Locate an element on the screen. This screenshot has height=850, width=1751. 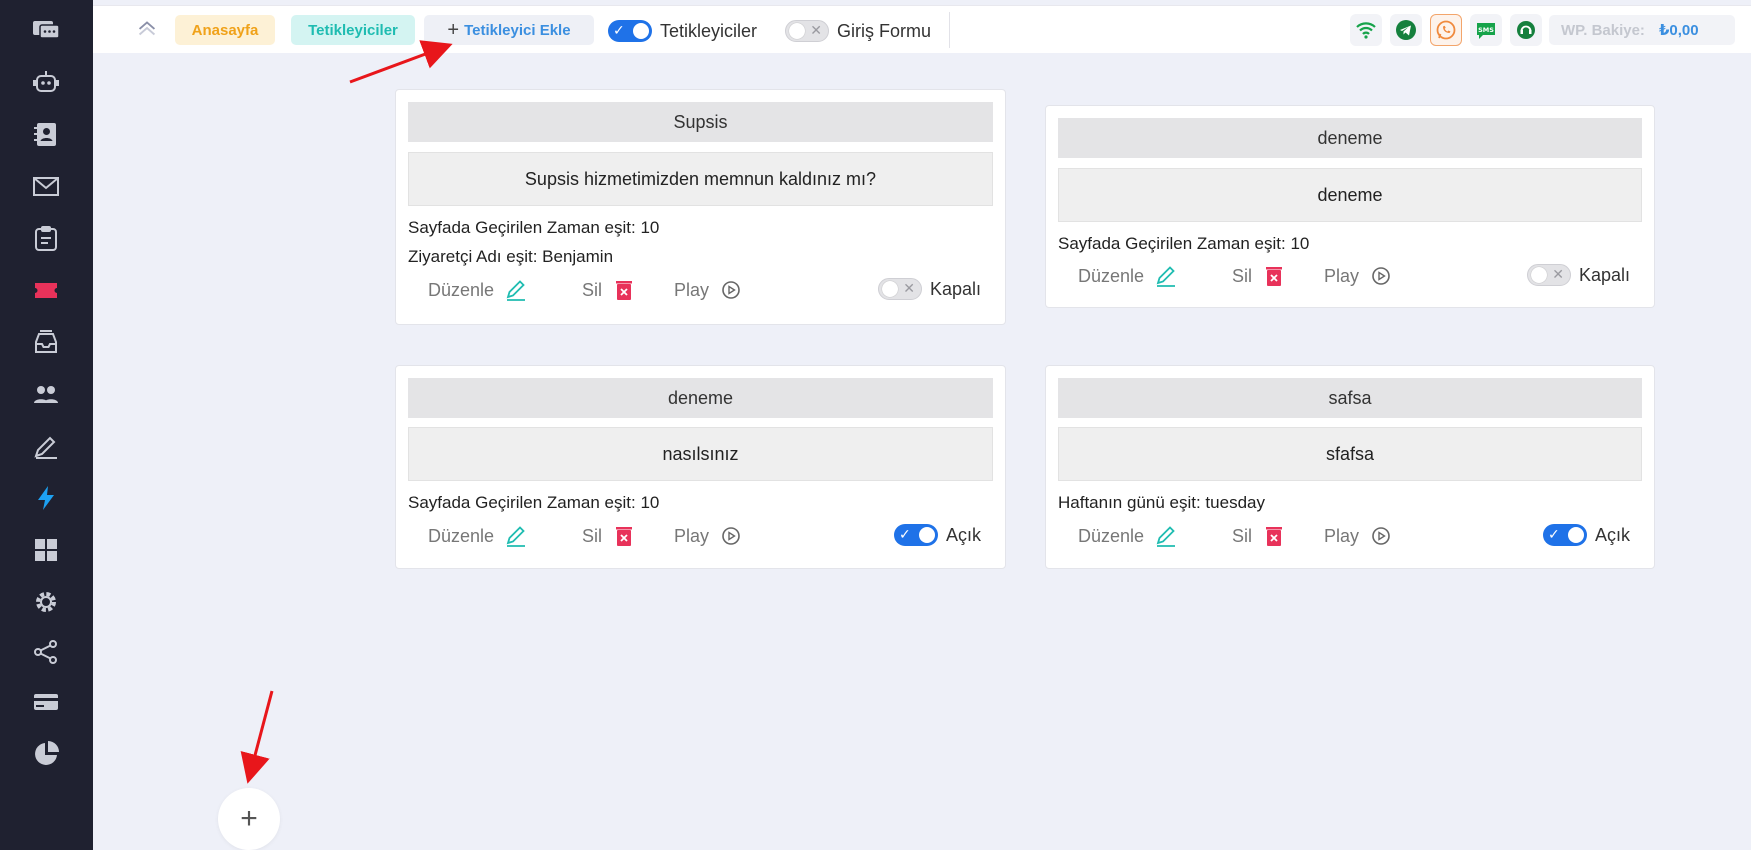
sms-icon-label: SMS is located at coordinates (1486, 30).